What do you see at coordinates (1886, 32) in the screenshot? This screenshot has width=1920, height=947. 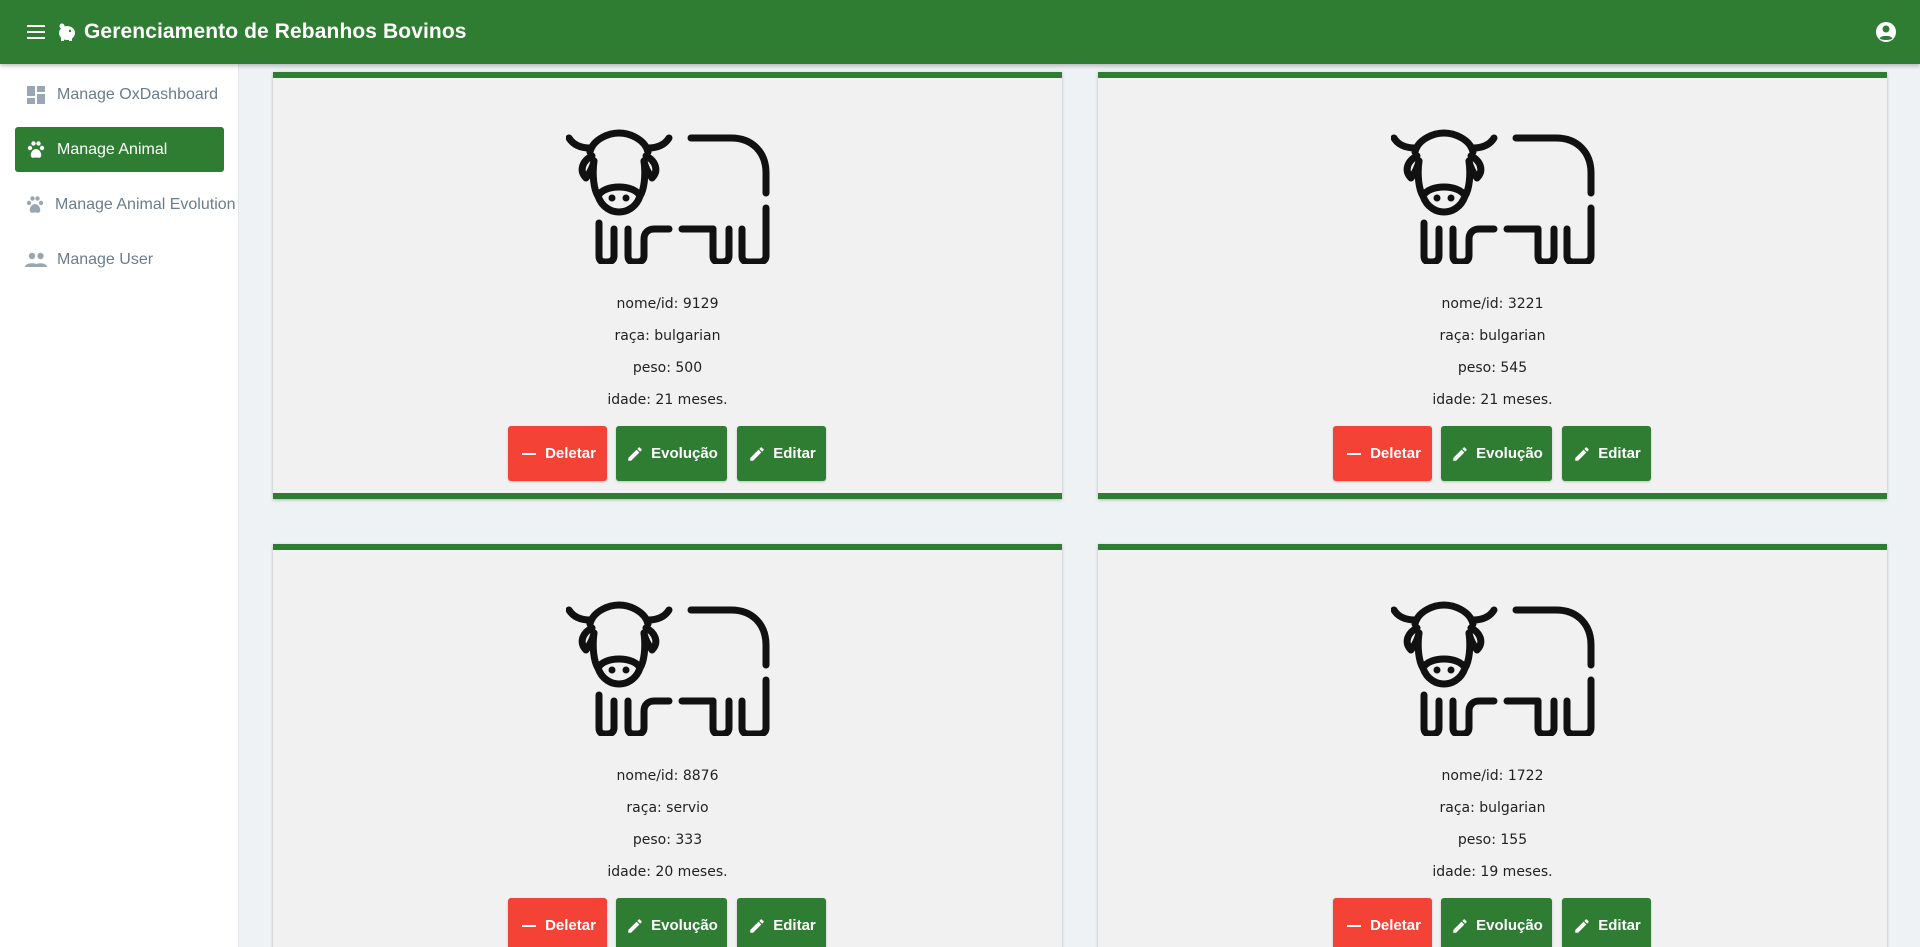 I see `account-circle-icon` at bounding box center [1886, 32].